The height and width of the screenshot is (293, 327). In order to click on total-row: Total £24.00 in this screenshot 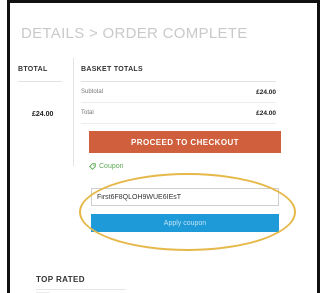, I will do `click(178, 113)`.